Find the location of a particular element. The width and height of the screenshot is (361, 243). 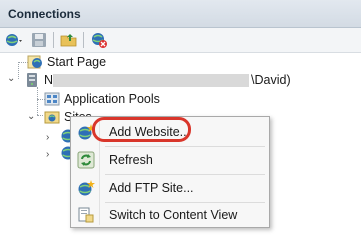

connections-toolbar is located at coordinates (180, 40).